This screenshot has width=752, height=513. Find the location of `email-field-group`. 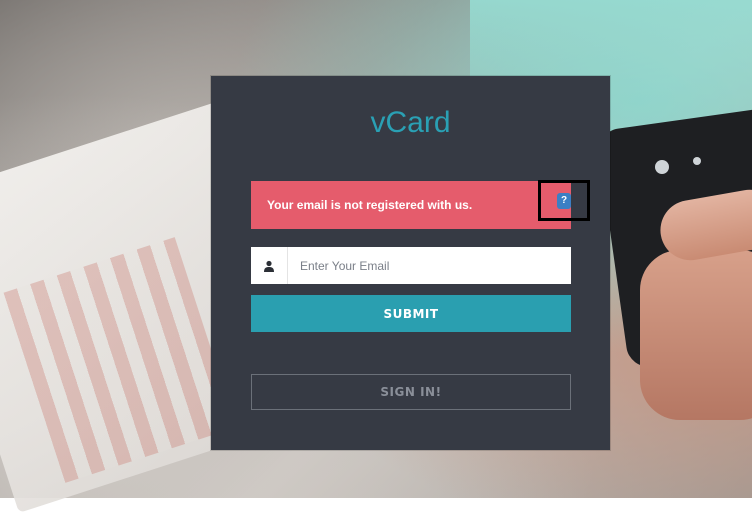

email-field-group is located at coordinates (411, 265).